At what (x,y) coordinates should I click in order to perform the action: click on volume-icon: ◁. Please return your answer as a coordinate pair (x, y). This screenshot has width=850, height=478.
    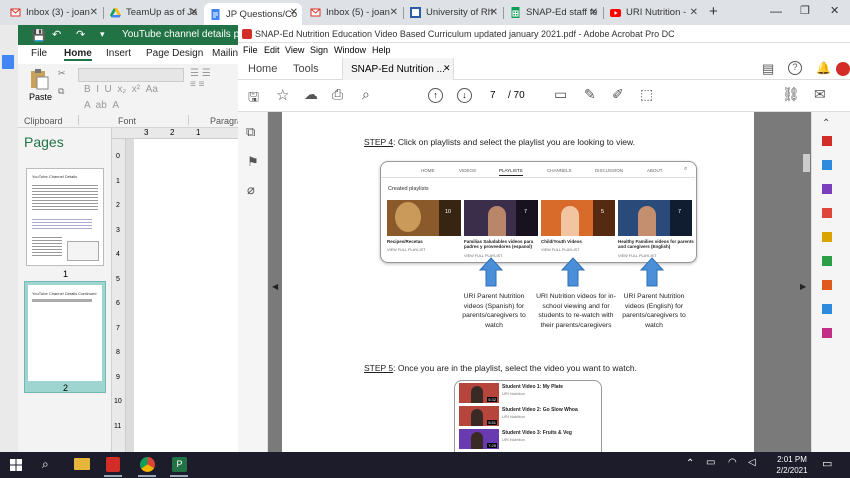
    Looking at the image, I should click on (752, 462).